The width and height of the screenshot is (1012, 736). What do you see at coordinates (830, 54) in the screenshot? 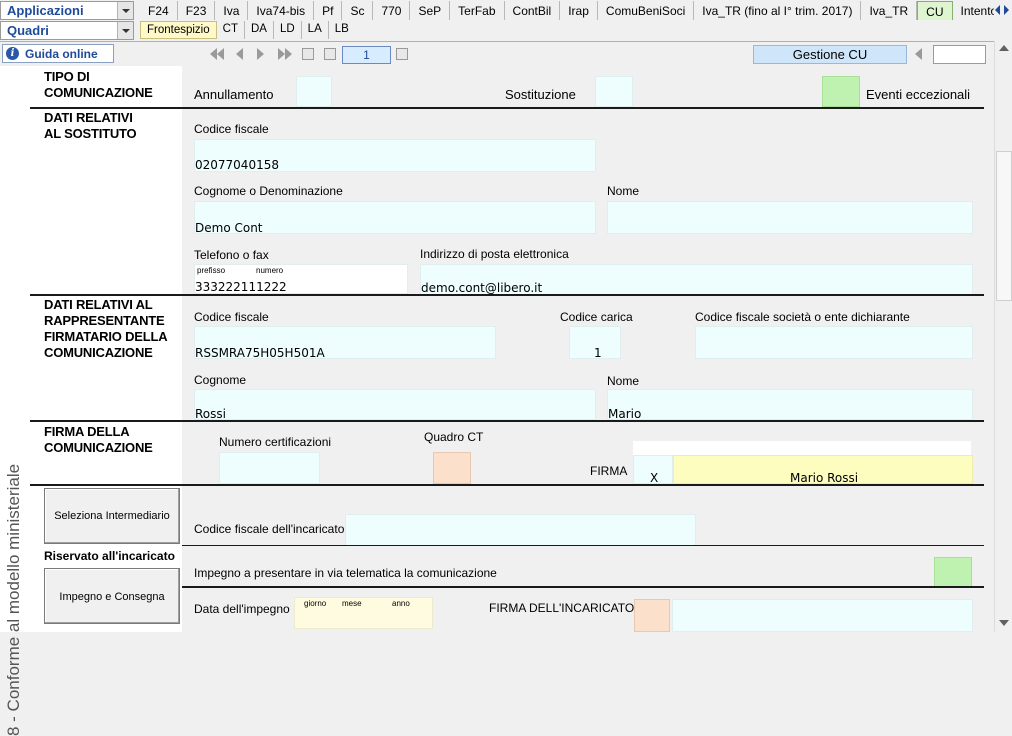
I see `gestione-cu-button: Gestione CU` at bounding box center [830, 54].